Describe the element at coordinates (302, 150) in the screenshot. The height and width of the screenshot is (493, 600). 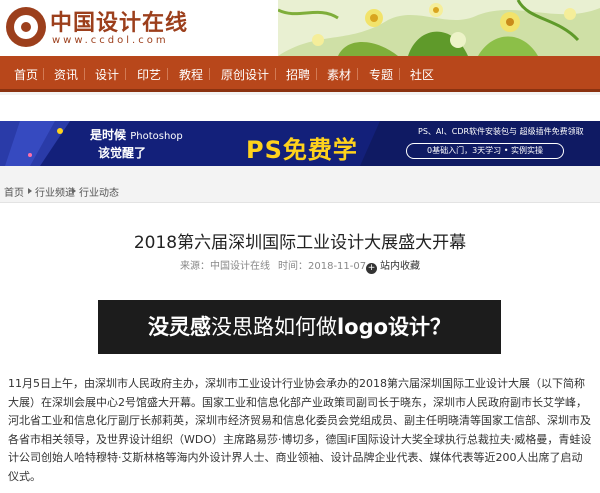
I see `banner-headline: PS免费学` at that location.